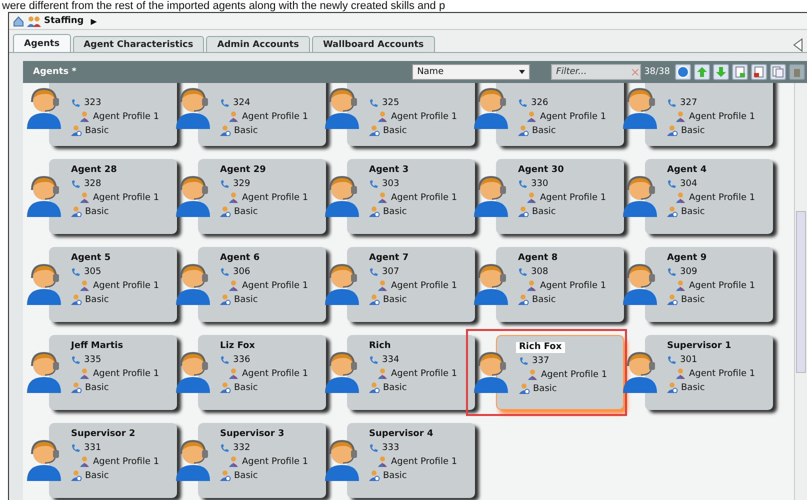 The height and width of the screenshot is (500, 807). What do you see at coordinates (778, 72) in the screenshot?
I see `copy-document-button` at bounding box center [778, 72].